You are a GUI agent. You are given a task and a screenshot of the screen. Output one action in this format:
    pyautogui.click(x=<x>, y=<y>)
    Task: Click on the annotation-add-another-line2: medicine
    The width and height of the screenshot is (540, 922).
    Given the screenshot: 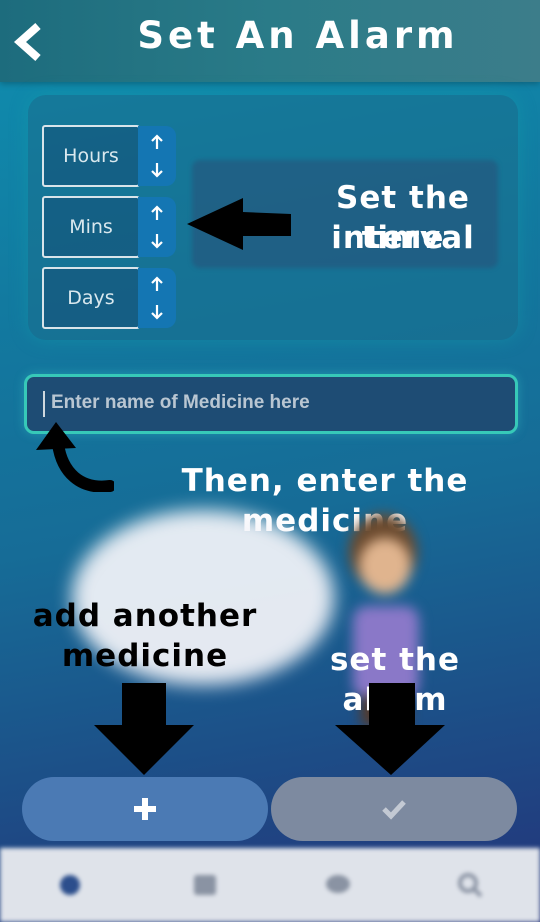 What is the action you would take?
    pyautogui.click(x=145, y=656)
    